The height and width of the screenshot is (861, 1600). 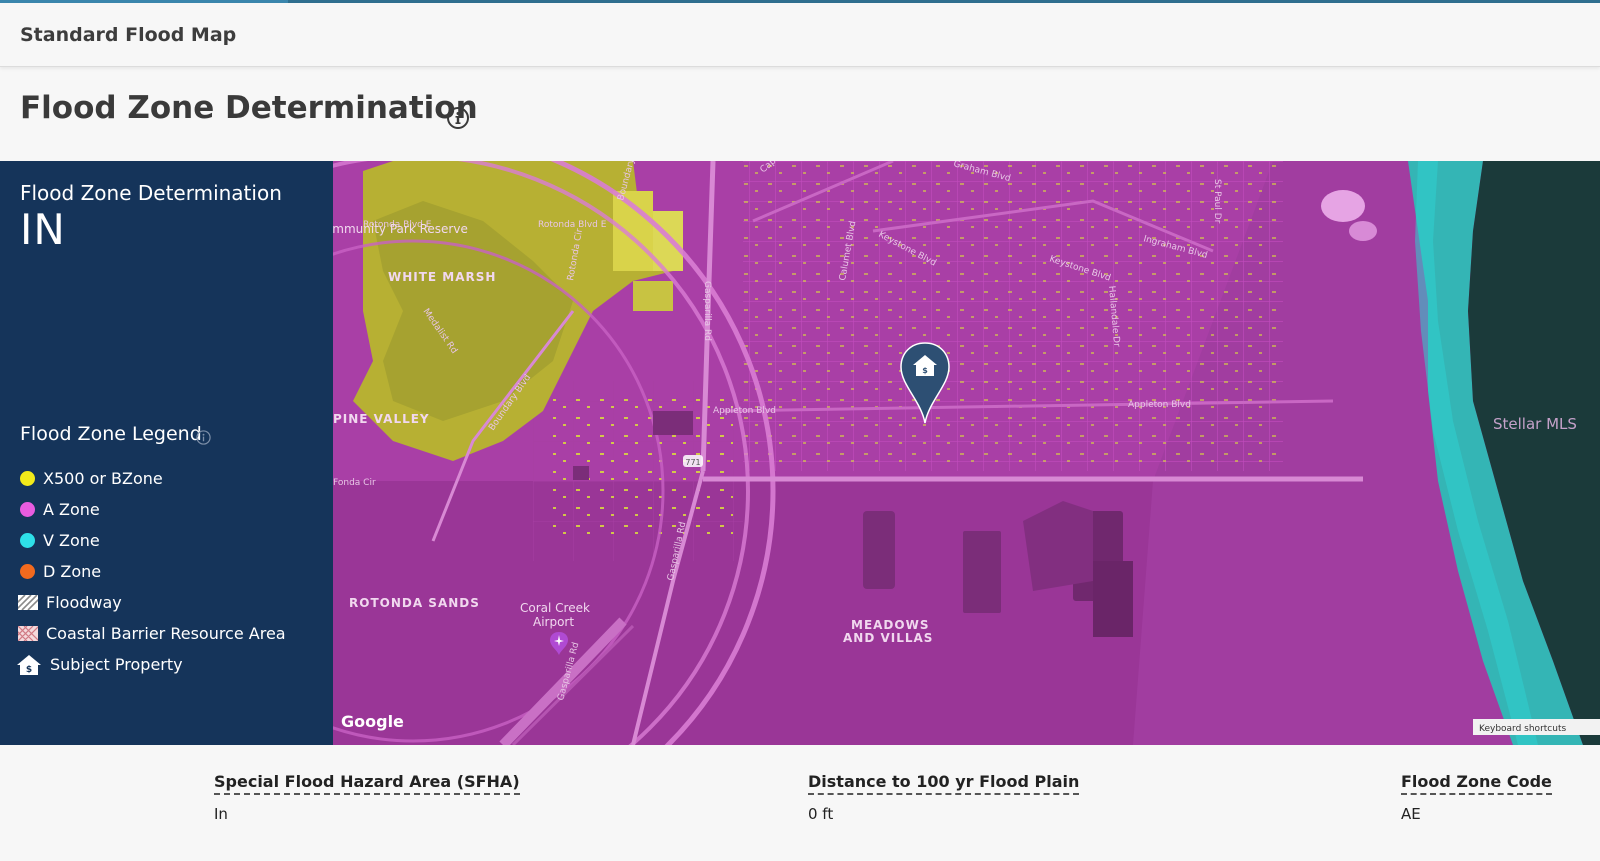 I want to click on legend-label: D Zone, so click(x=72, y=571).